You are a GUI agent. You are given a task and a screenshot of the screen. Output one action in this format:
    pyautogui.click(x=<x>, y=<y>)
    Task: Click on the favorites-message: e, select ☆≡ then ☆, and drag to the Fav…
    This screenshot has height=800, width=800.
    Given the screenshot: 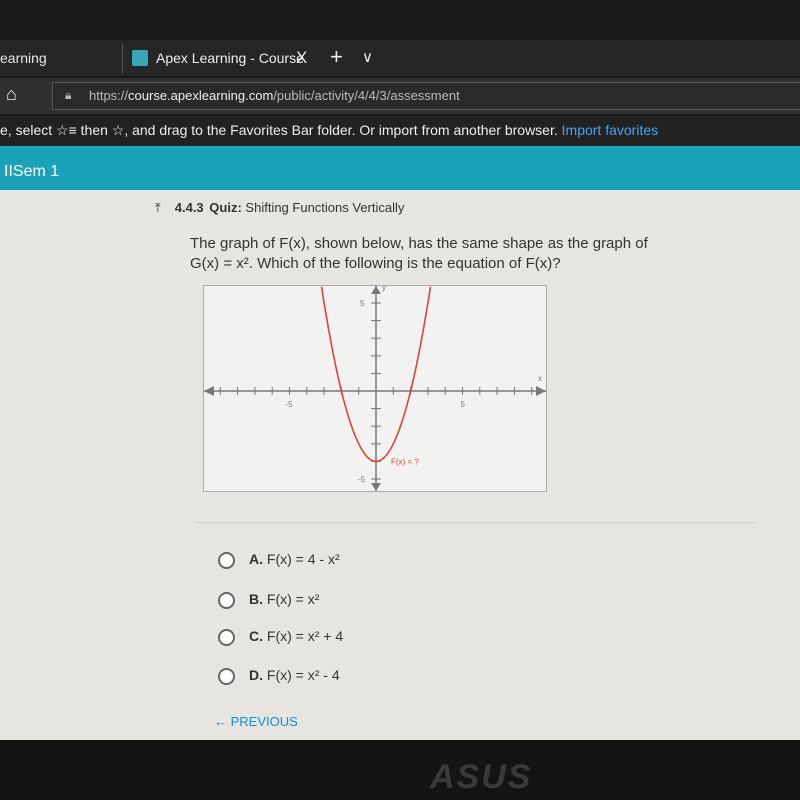 What is the action you would take?
    pyautogui.click(x=279, y=130)
    